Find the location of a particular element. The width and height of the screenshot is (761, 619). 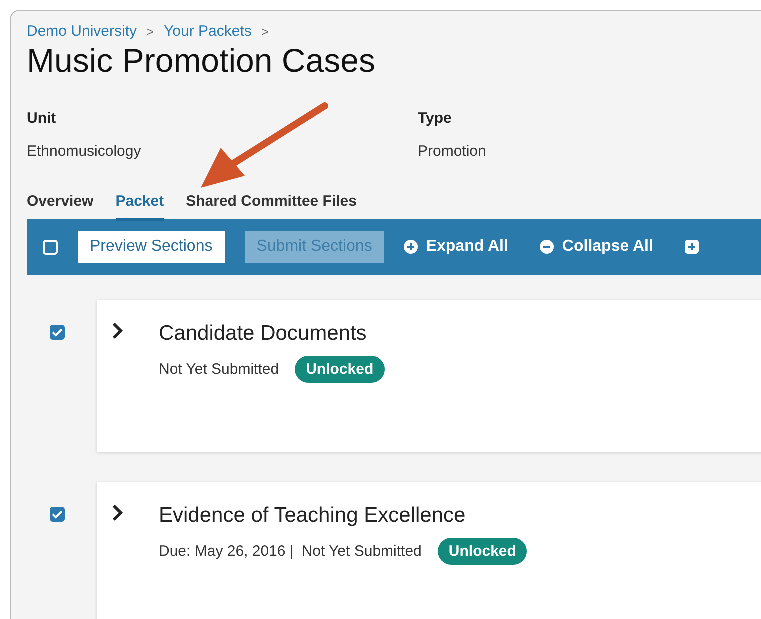

toolbar-action: Expand All is located at coordinates (462, 247).